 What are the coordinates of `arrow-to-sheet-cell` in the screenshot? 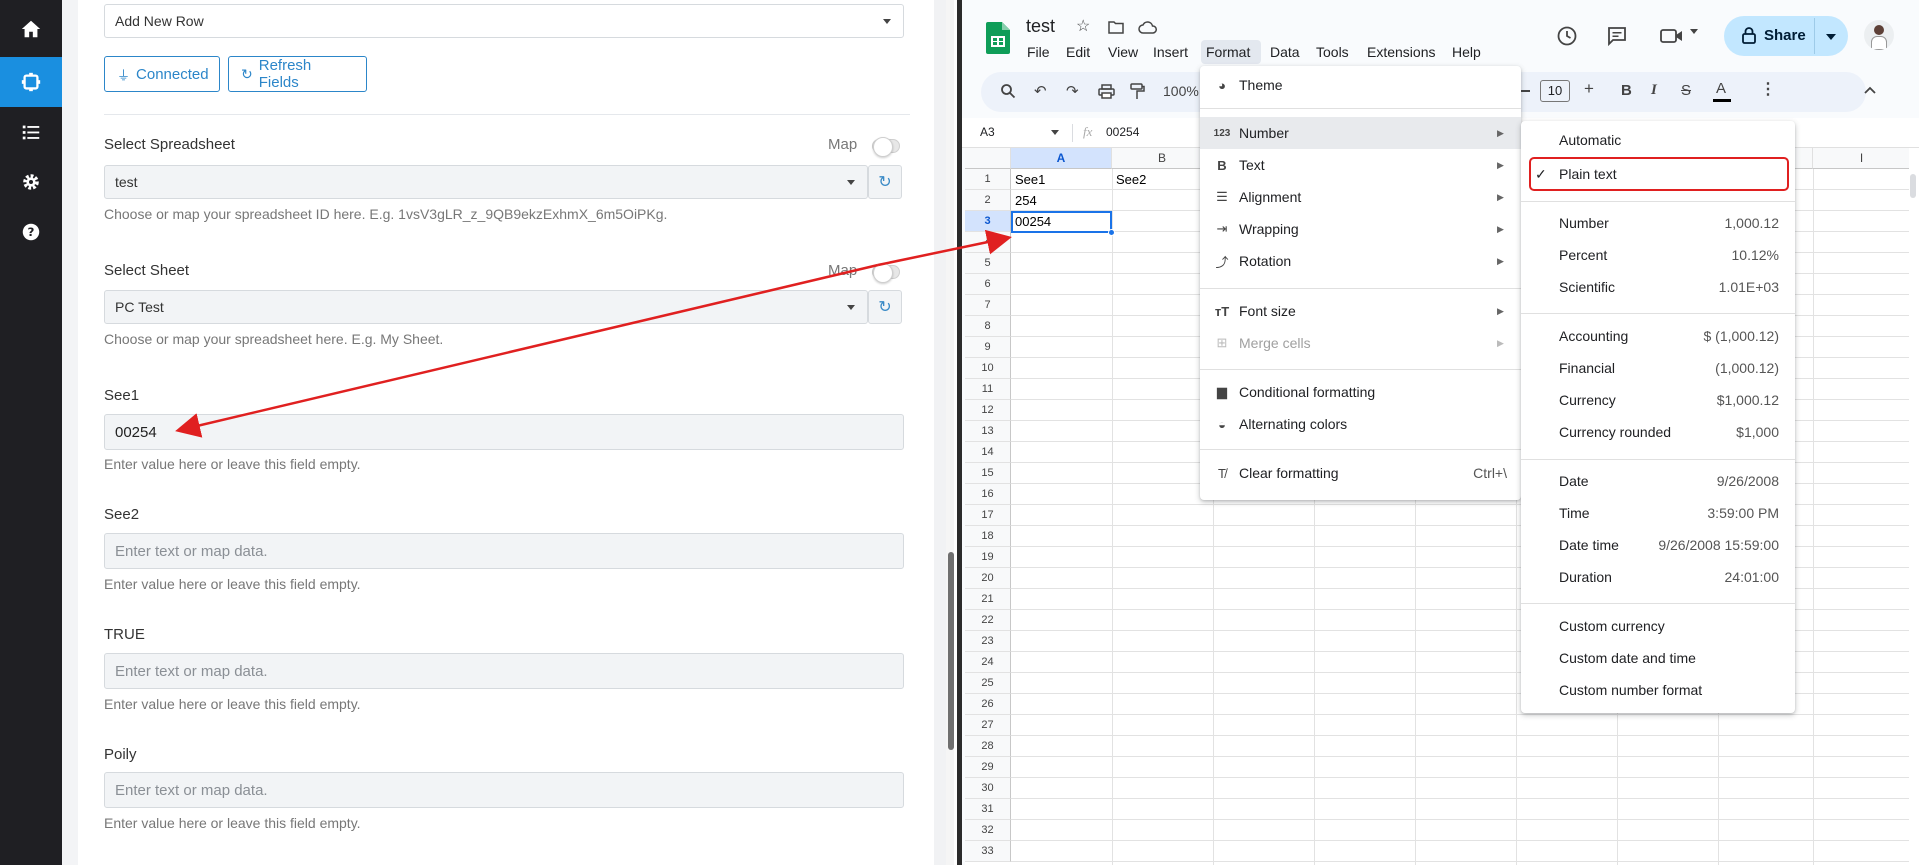 It's located at (944, 248).